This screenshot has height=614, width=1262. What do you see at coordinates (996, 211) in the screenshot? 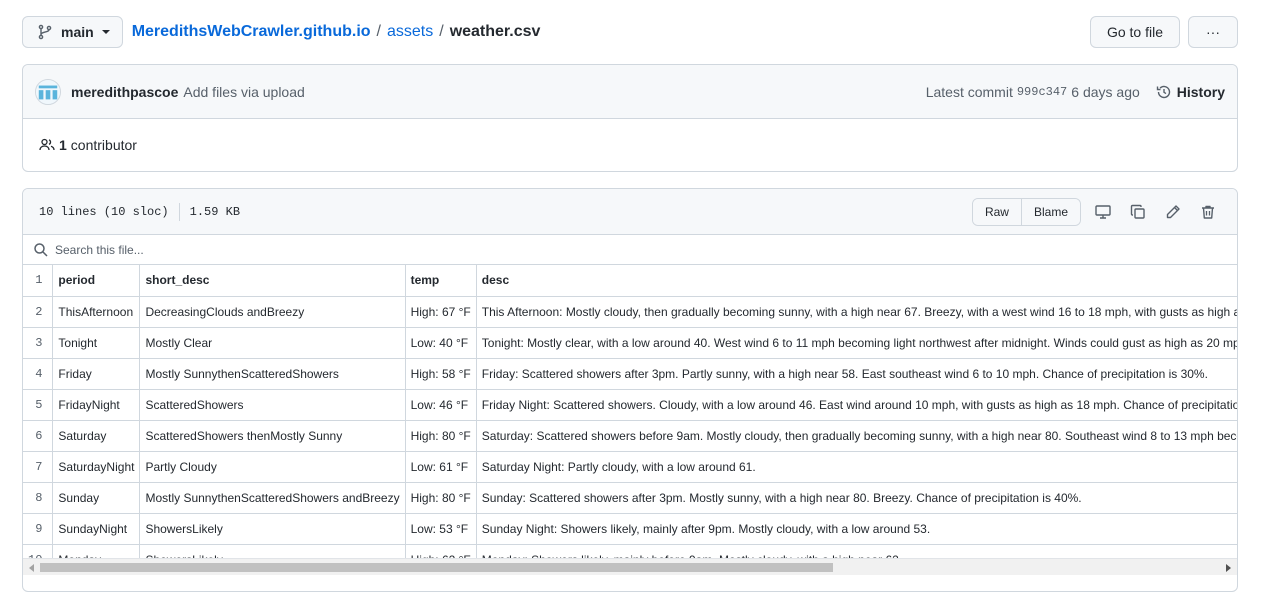
I see `raw-button: Raw` at bounding box center [996, 211].